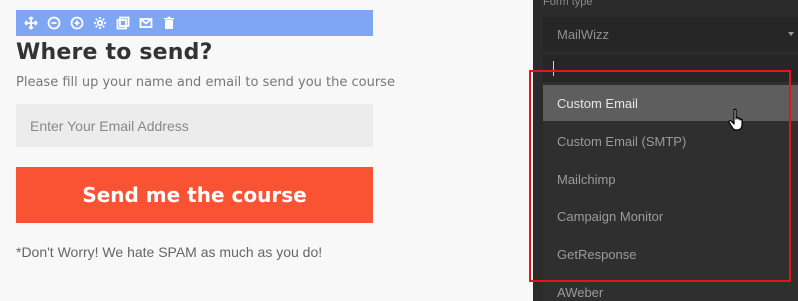  I want to click on gear-icon, so click(100, 23).